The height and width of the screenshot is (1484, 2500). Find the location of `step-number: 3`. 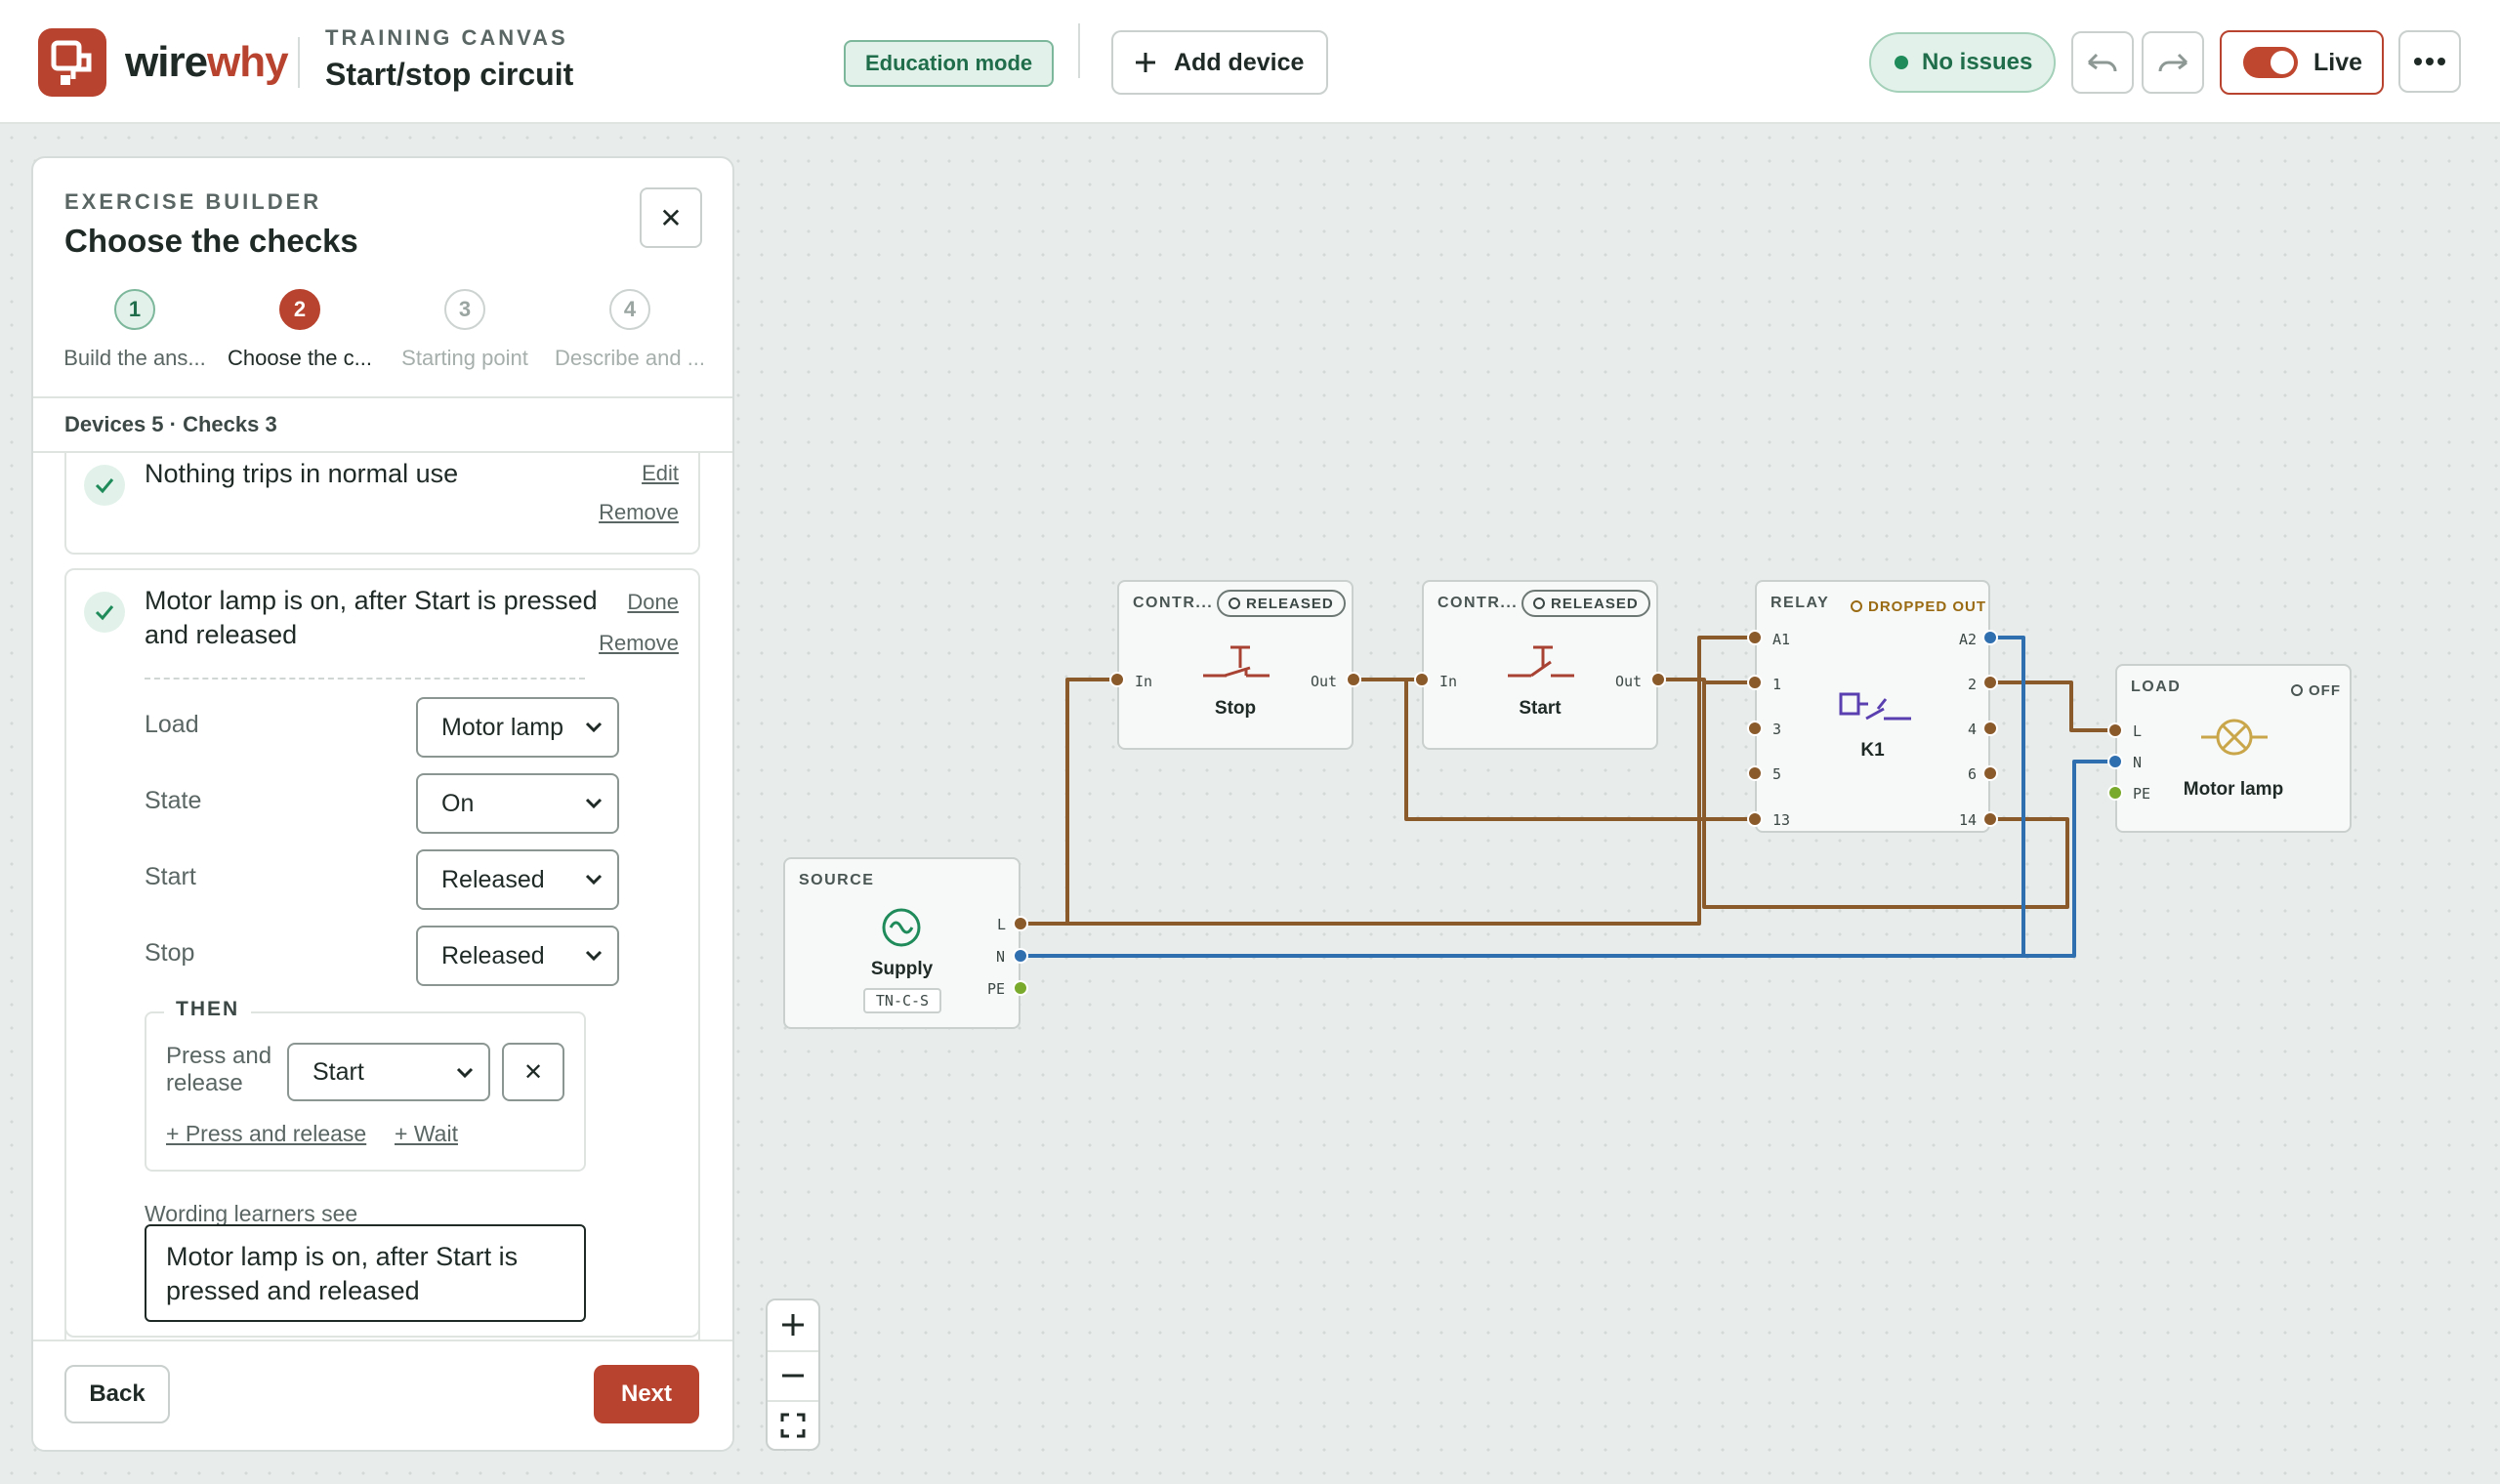

step-number: 3 is located at coordinates (464, 310).